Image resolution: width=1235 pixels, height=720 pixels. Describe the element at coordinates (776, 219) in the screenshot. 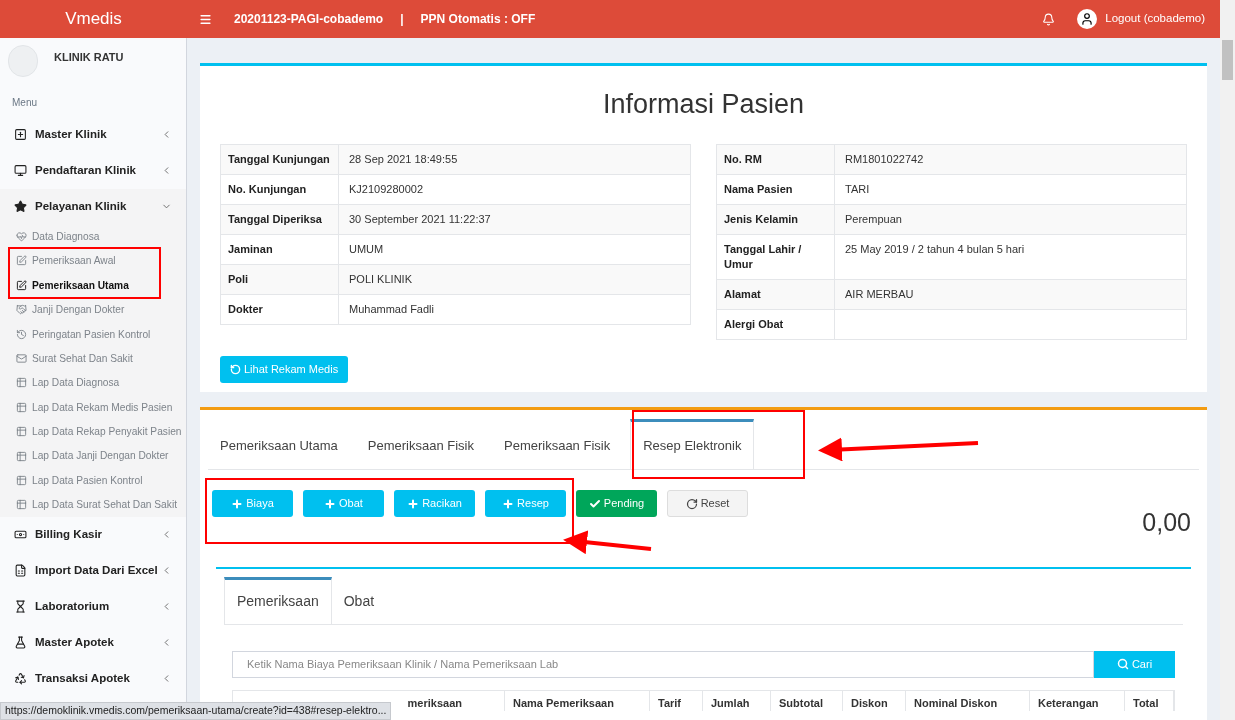

I see `info-label: Jenis Kelamin` at that location.